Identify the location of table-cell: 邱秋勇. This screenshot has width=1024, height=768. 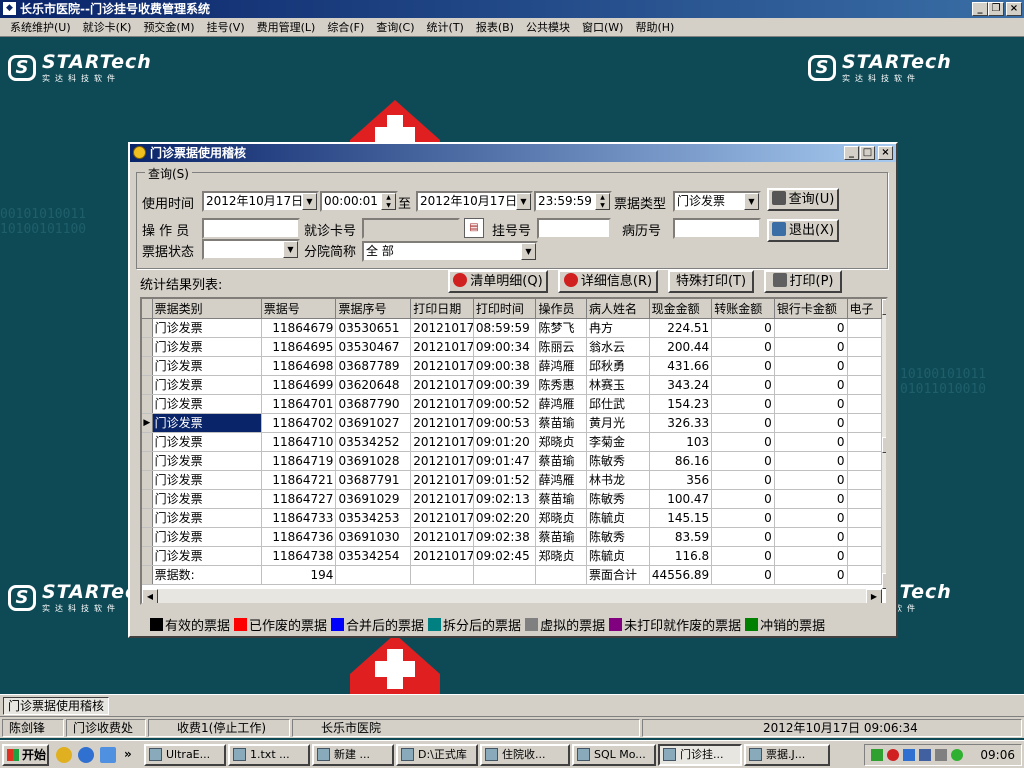
(618, 366).